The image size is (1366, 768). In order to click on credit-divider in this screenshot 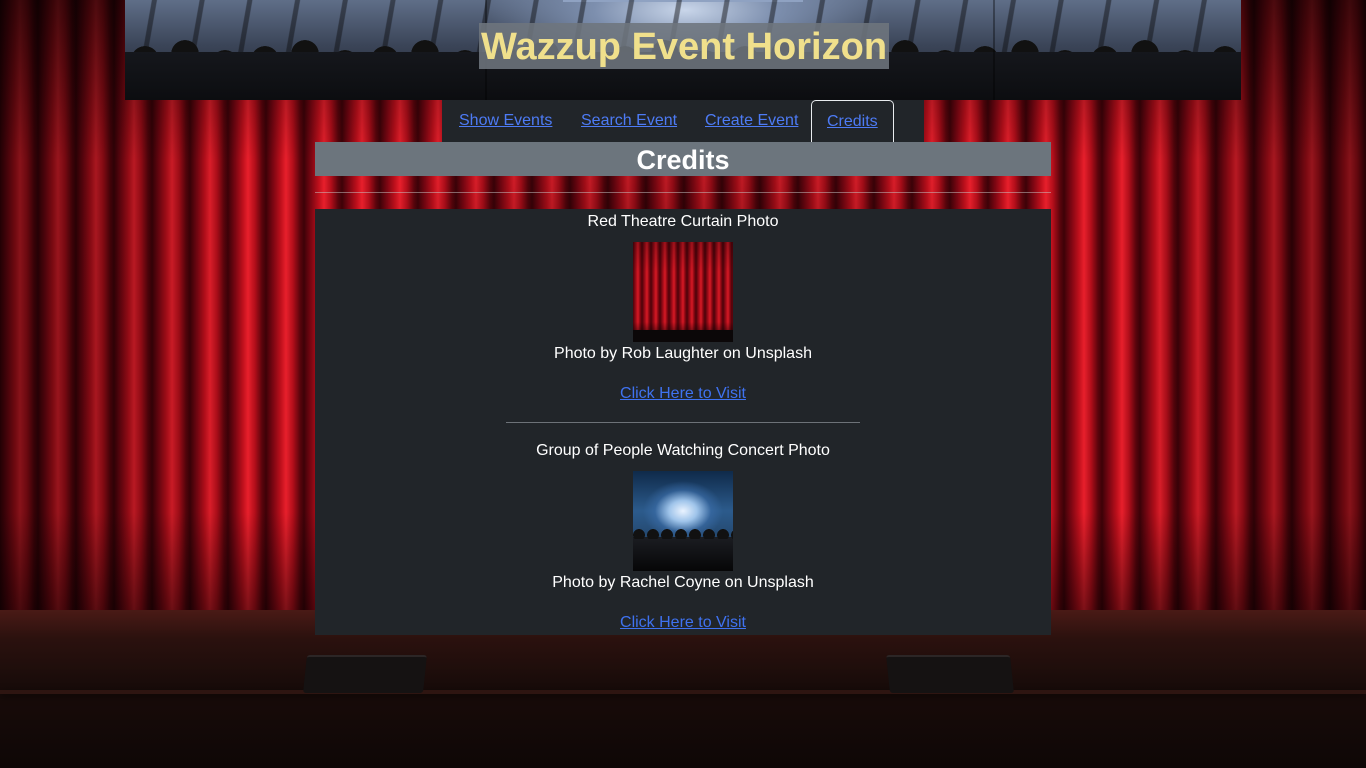, I will do `click(683, 422)`.